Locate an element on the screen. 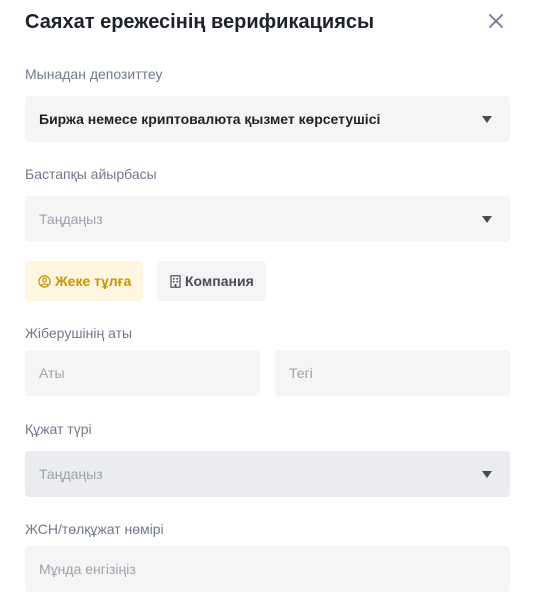 The width and height of the screenshot is (536, 610). last-name-input: Тегі is located at coordinates (392, 373).